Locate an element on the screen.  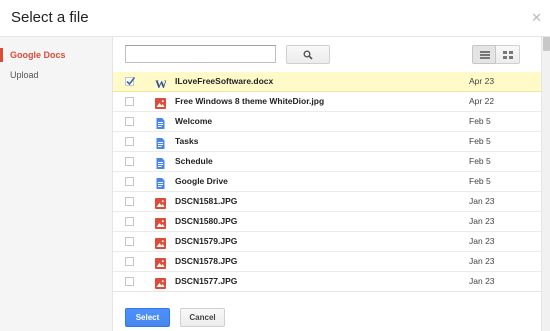
grid-view-icon is located at coordinates (508, 55).